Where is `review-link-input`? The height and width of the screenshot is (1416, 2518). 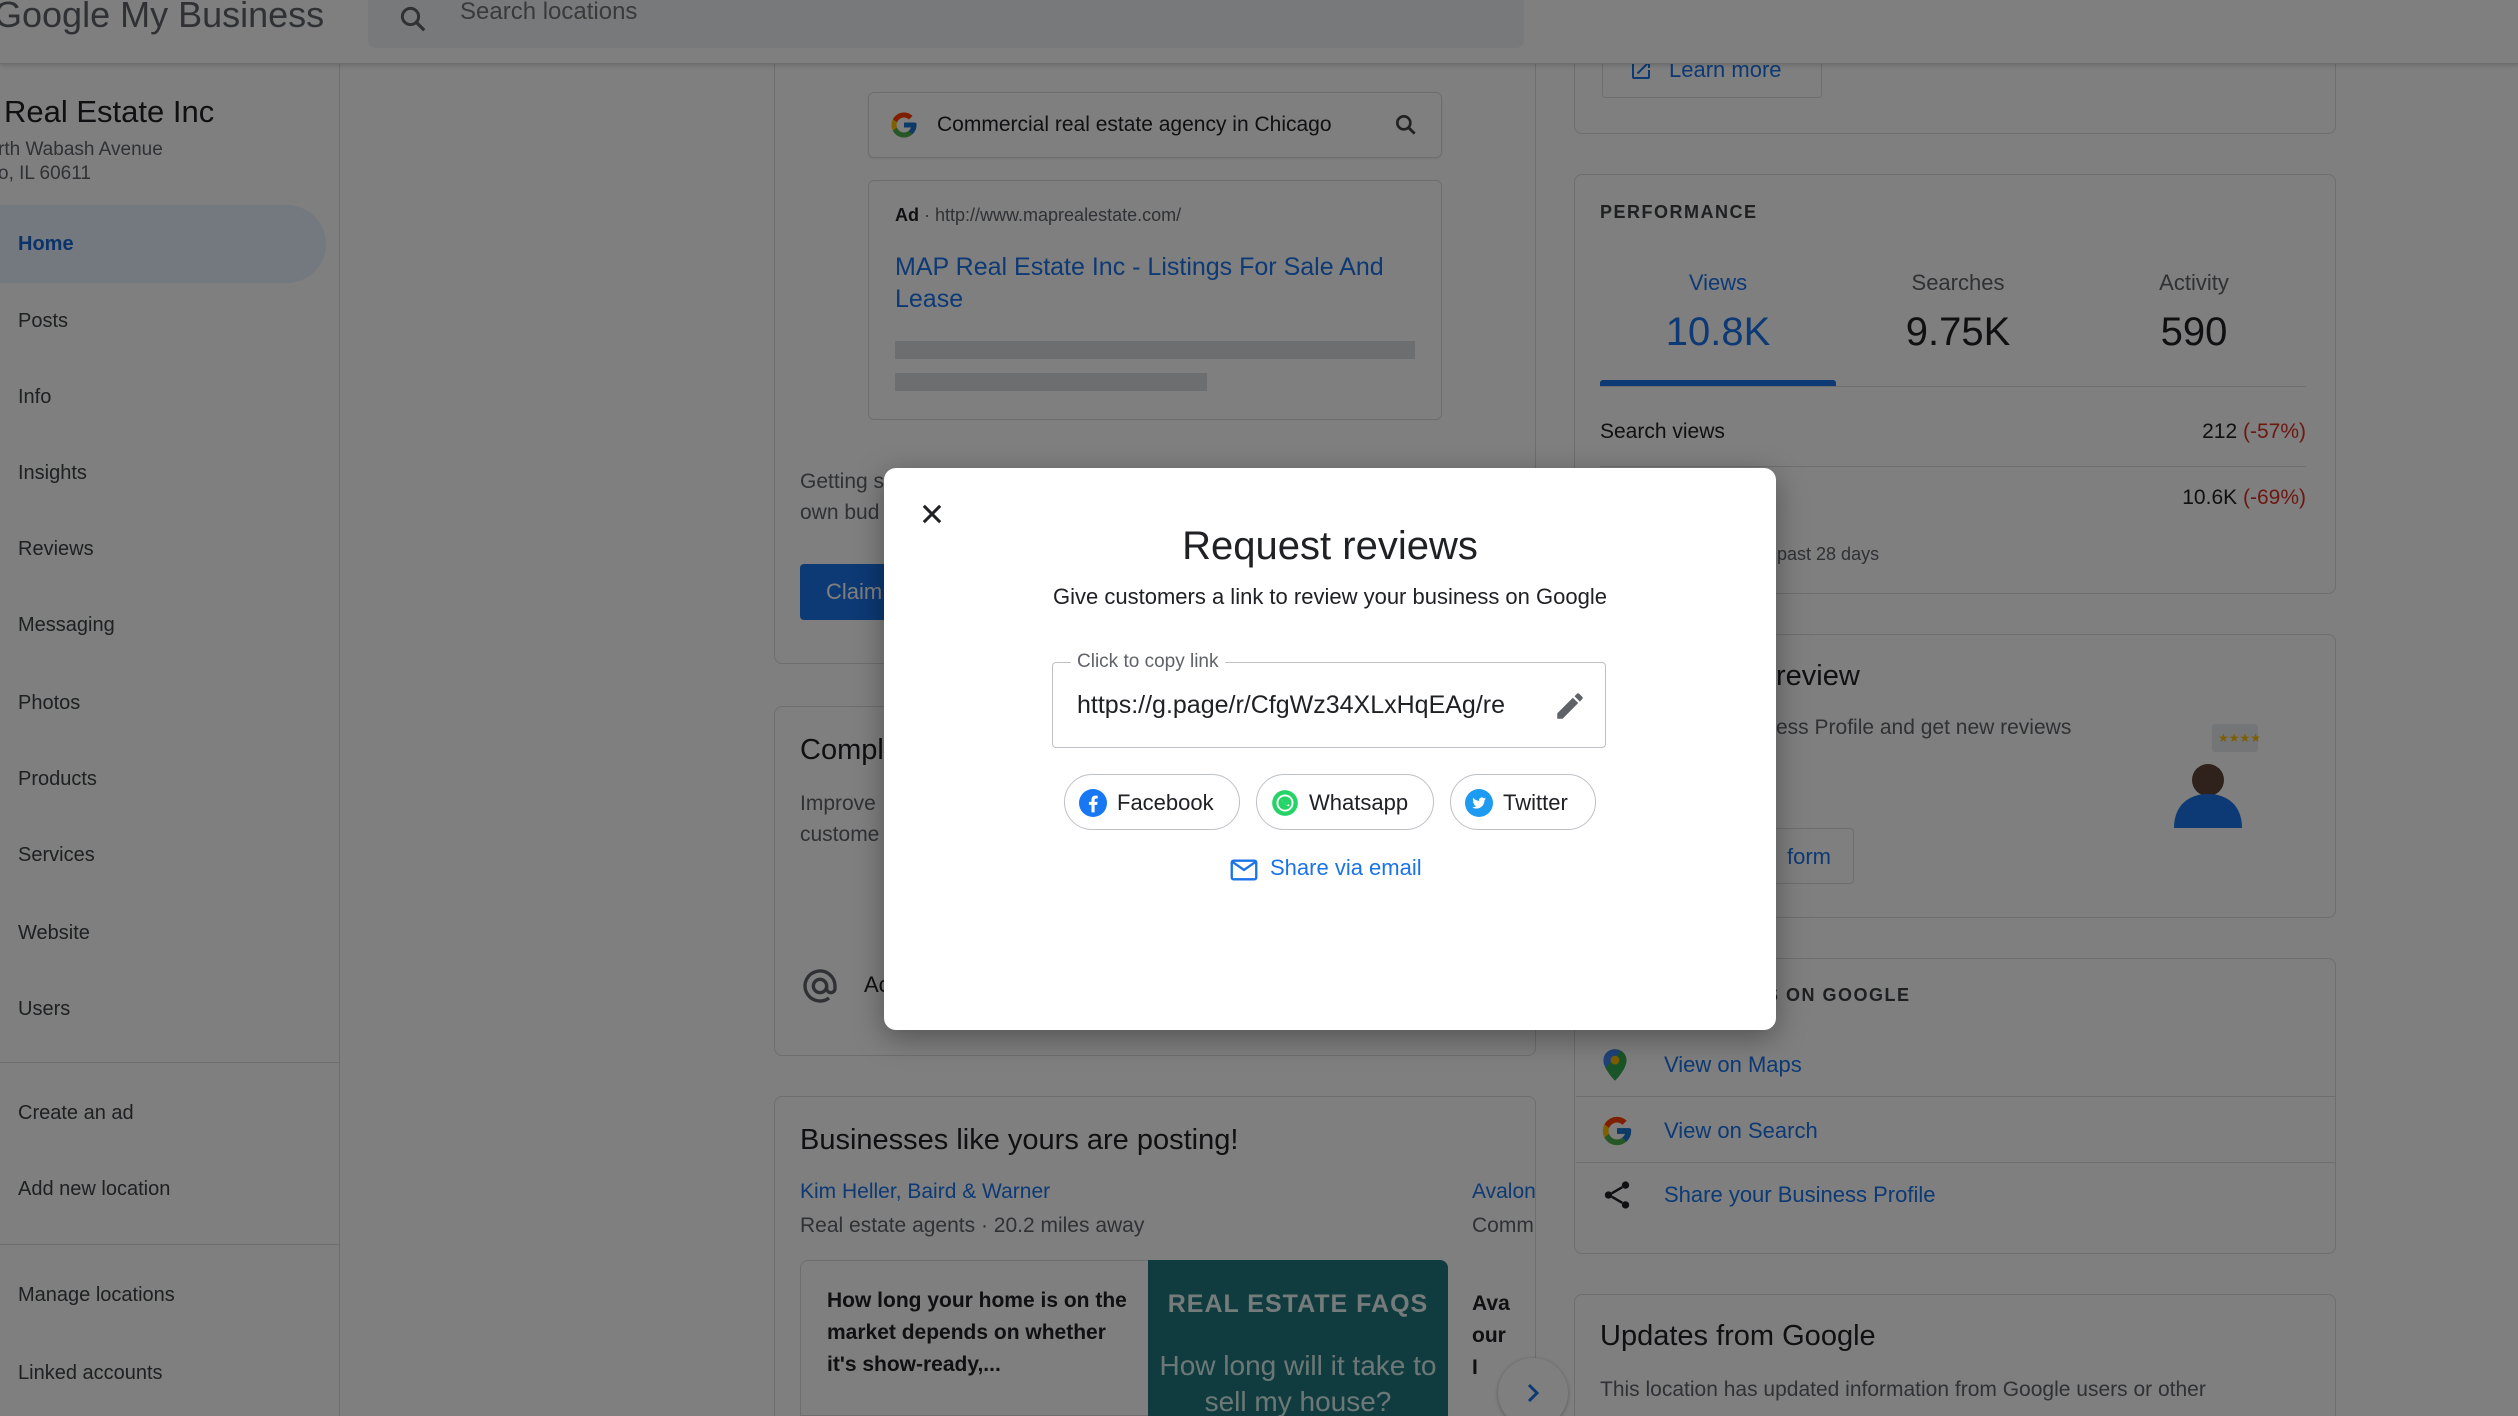 review-link-input is located at coordinates (1300, 705).